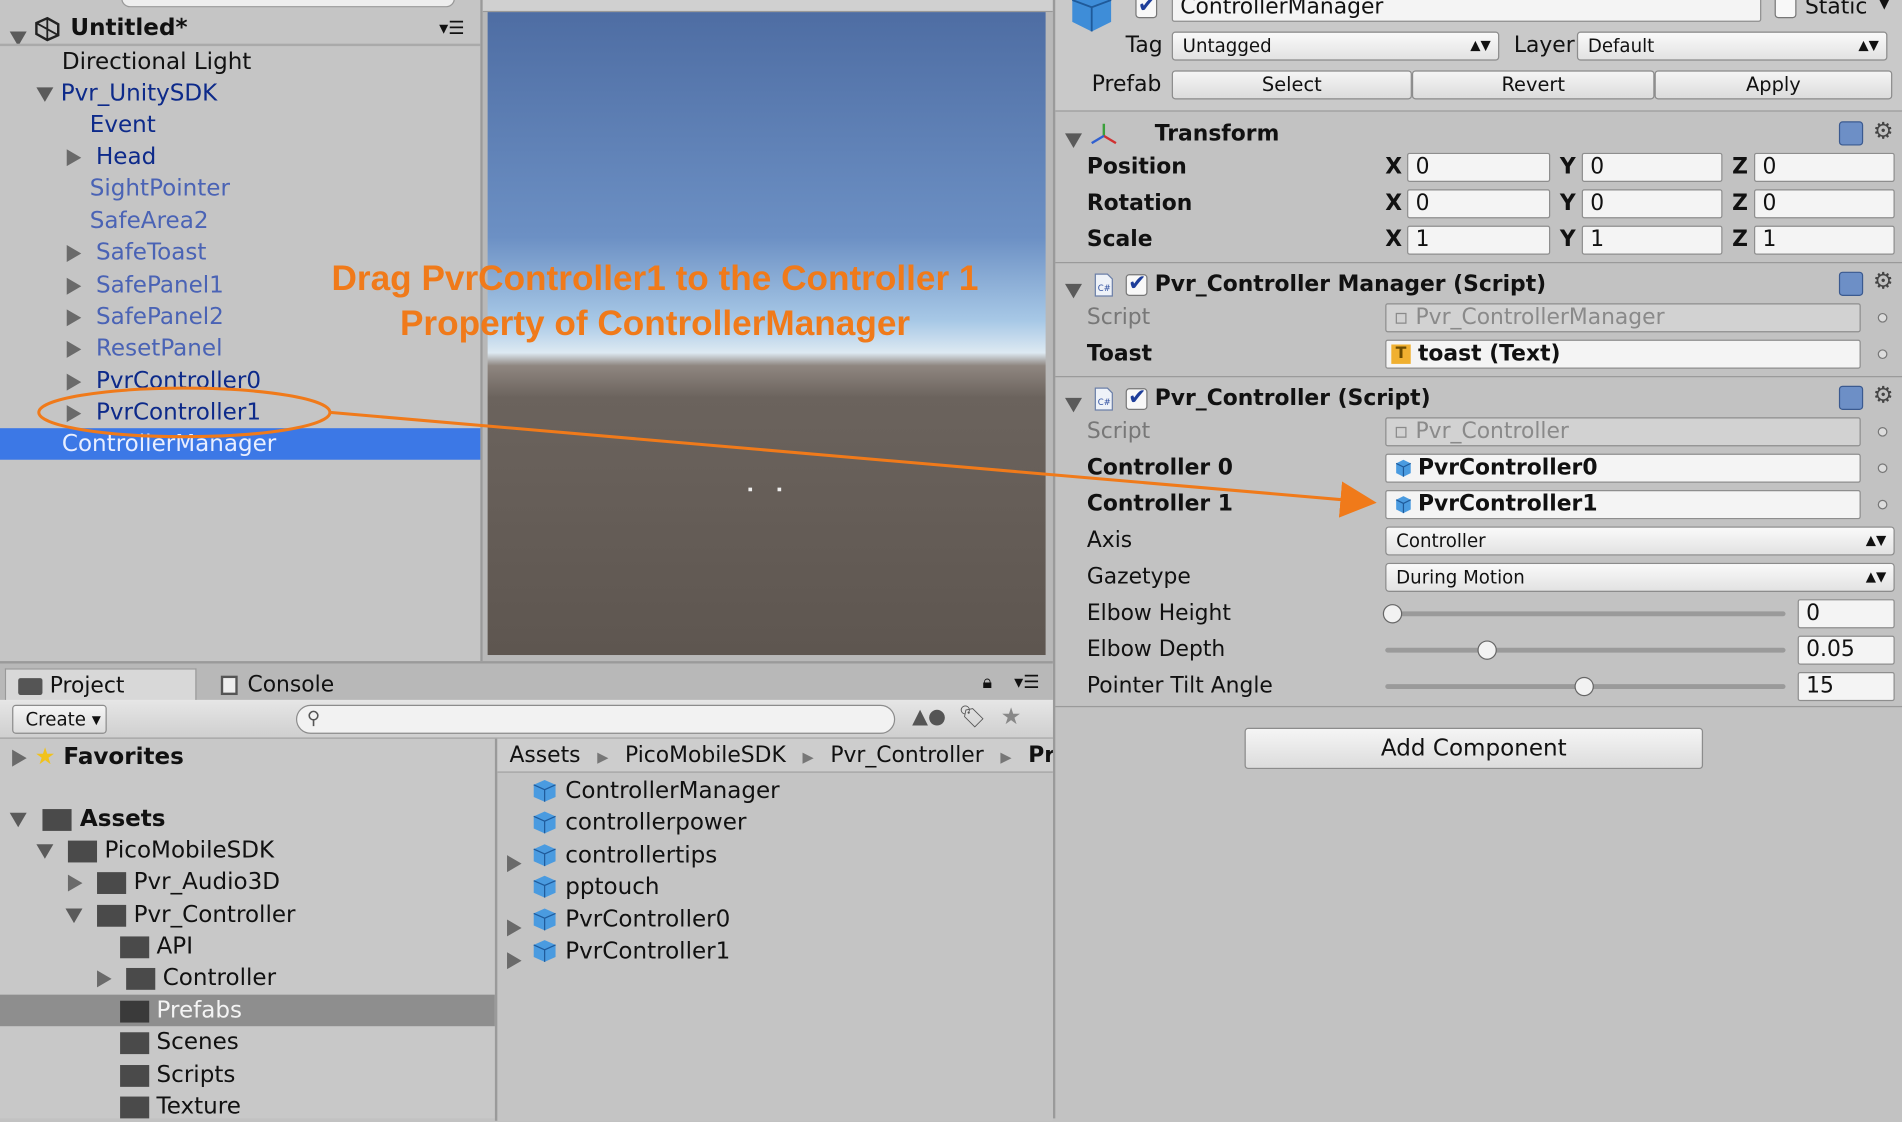 The height and width of the screenshot is (1122, 1902). I want to click on annotation-line-2: Property of ControllerManager, so click(655, 324).